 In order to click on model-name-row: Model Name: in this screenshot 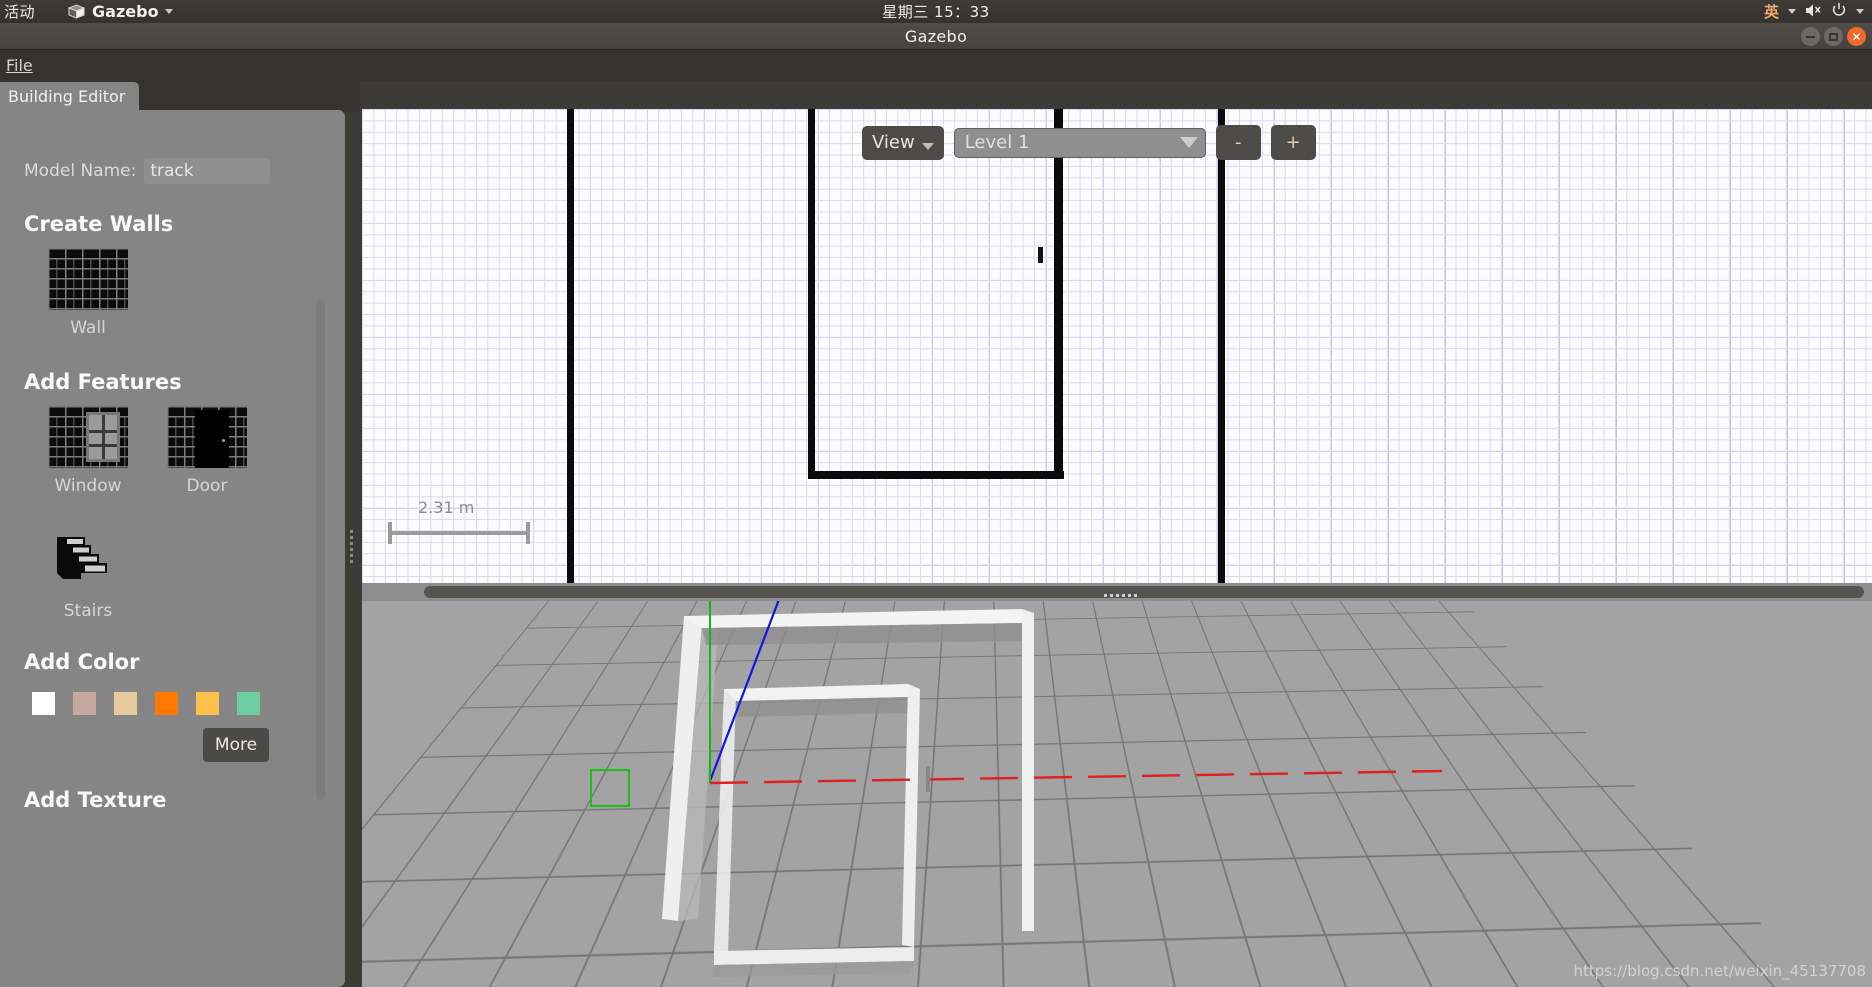, I will do `click(147, 171)`.